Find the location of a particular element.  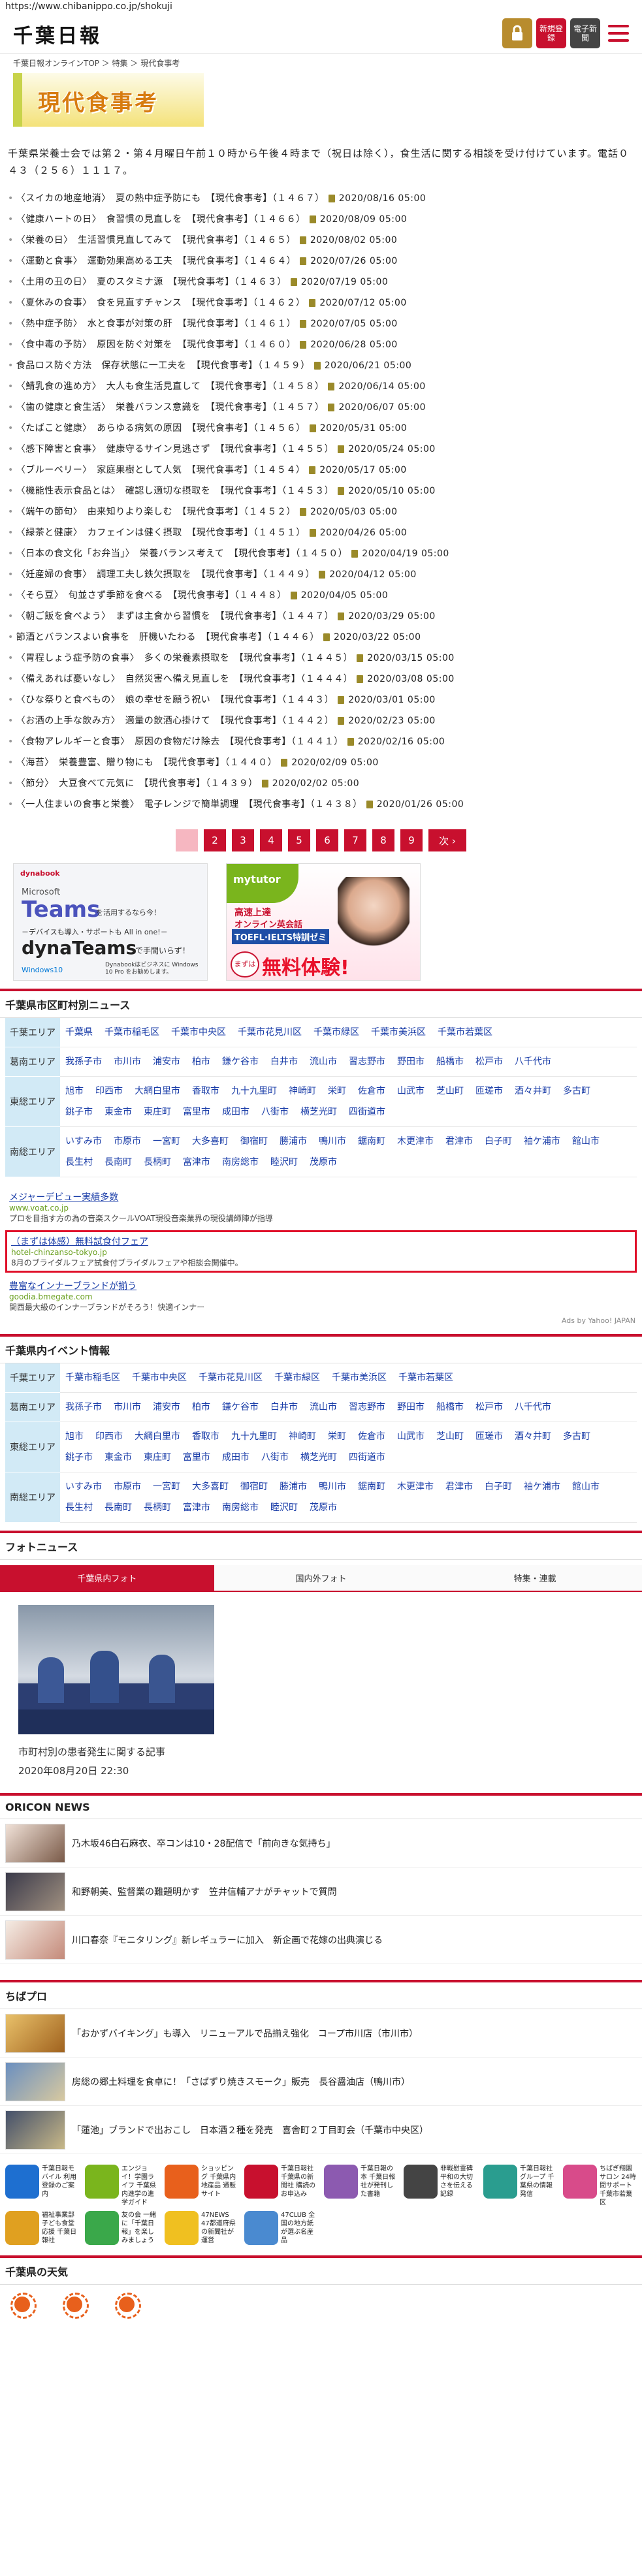

article-title: 〈お酒の上手な飲み方〉 適量の飲酒心掛けて 【現代食事考】（１４４２） is located at coordinates (175, 721).